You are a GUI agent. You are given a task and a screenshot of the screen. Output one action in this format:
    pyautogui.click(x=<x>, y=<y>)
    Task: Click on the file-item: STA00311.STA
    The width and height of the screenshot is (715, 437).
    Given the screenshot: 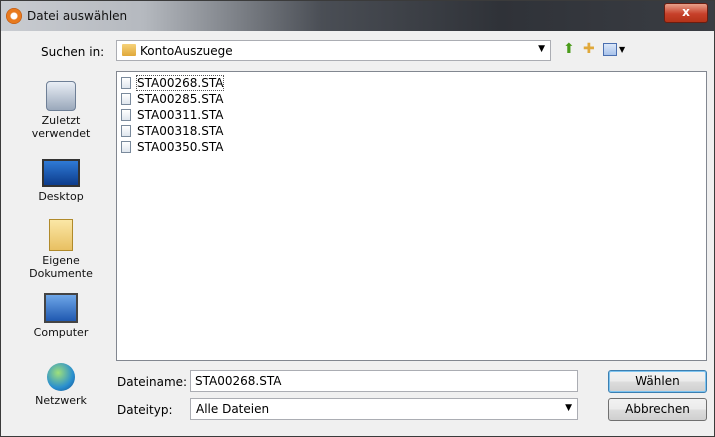 What is the action you would take?
    pyautogui.click(x=172, y=115)
    